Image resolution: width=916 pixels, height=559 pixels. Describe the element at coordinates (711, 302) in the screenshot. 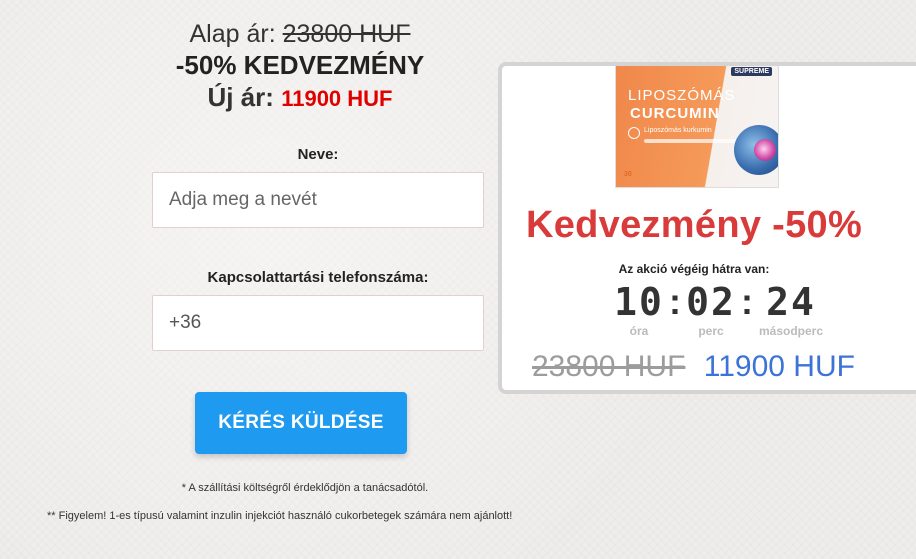

I see `timer-minutes-value: 02` at that location.